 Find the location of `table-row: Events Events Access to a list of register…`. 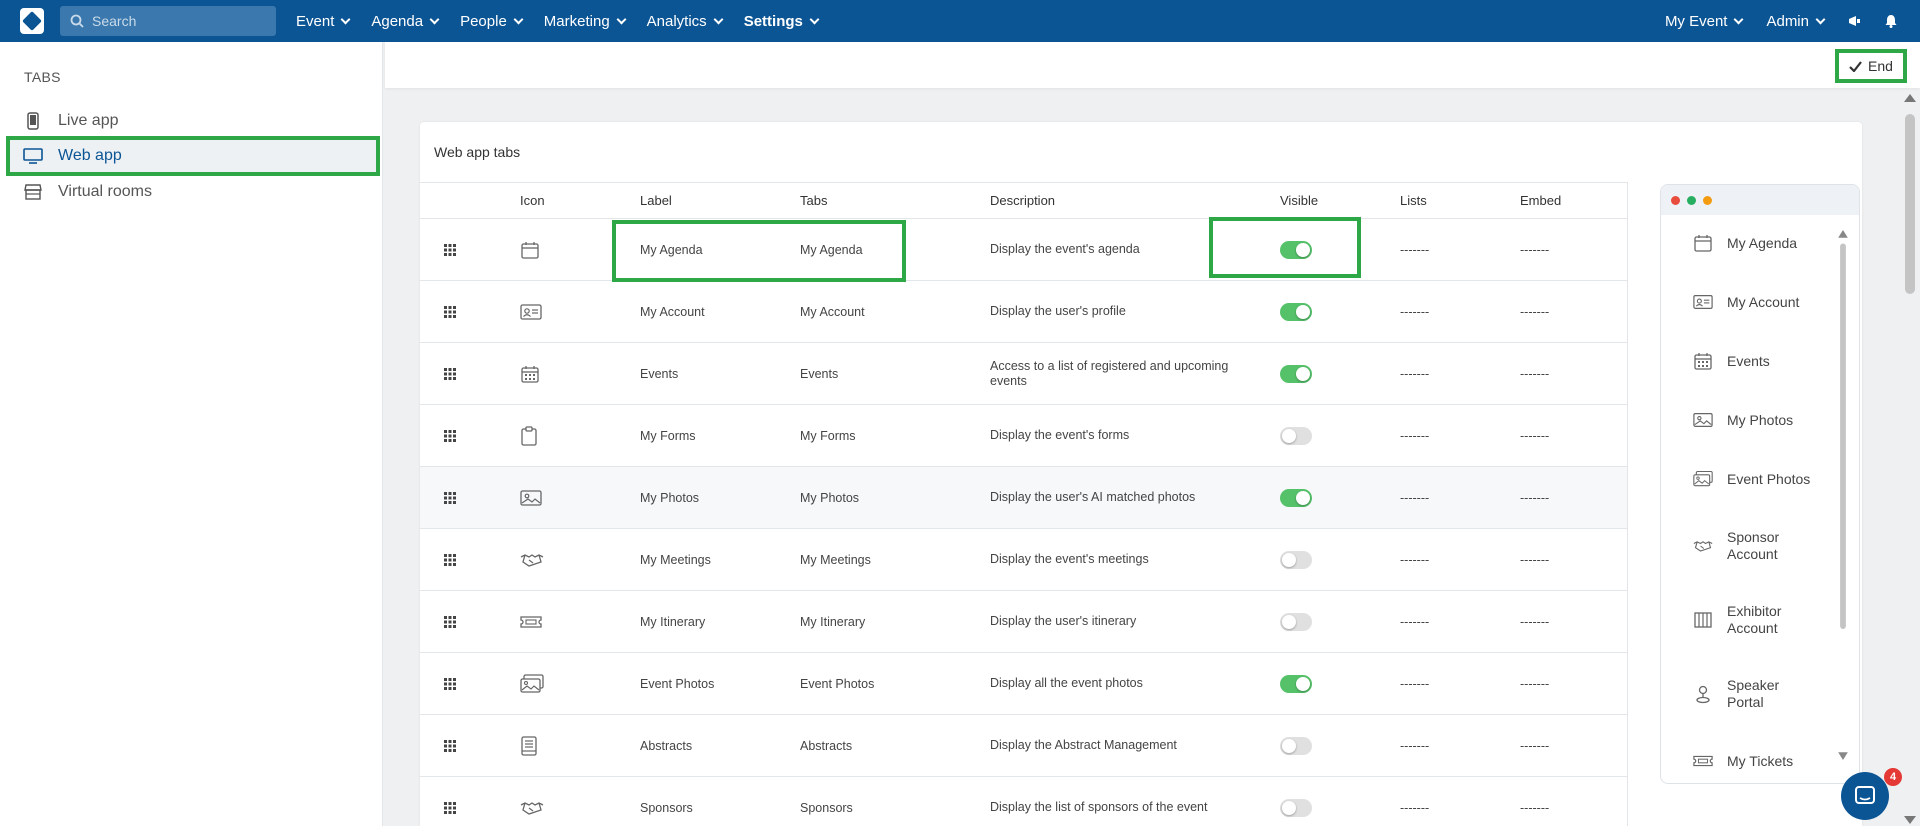

table-row: Events Events Access to a list of register… is located at coordinates (1023, 374).